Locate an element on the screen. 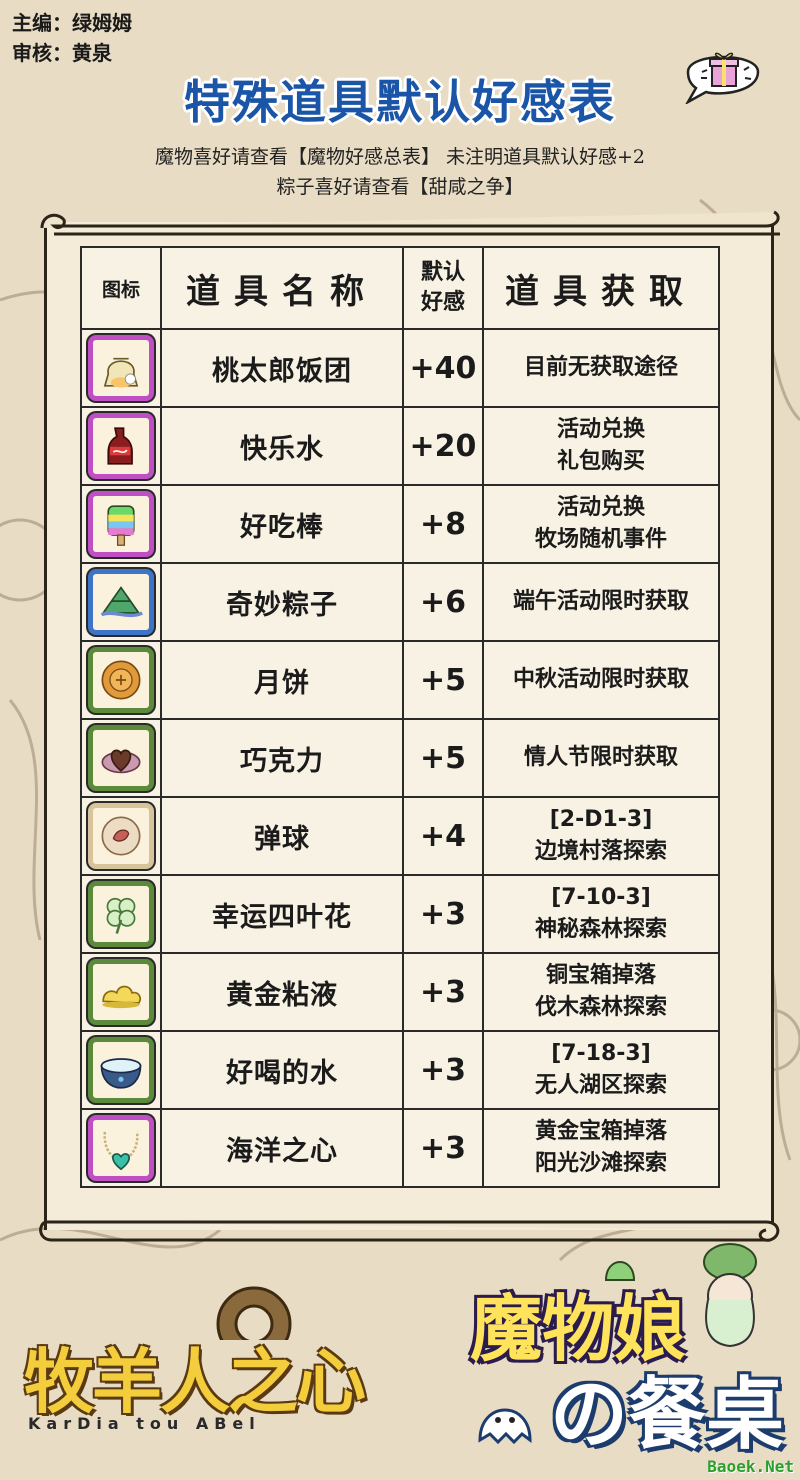 This screenshot has height=1480, width=800. obtain-method: 情人节限时获取 is located at coordinates (601, 758).